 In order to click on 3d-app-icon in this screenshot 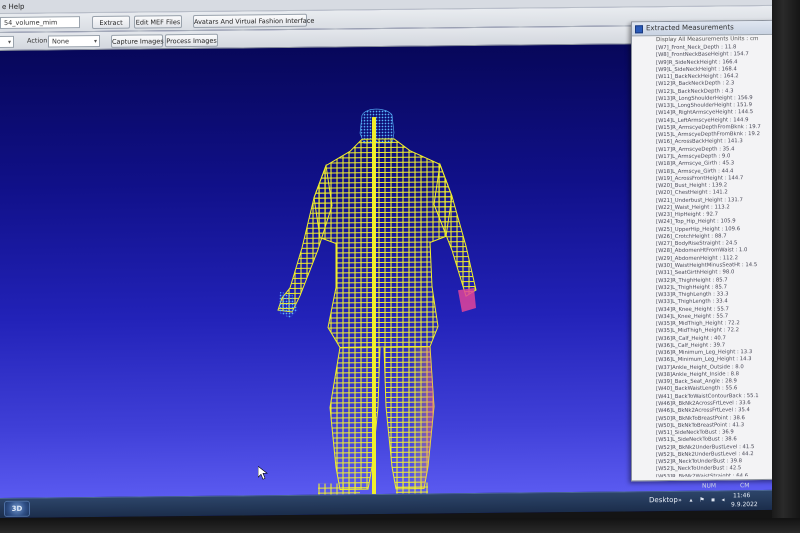, I will do `click(639, 29)`.